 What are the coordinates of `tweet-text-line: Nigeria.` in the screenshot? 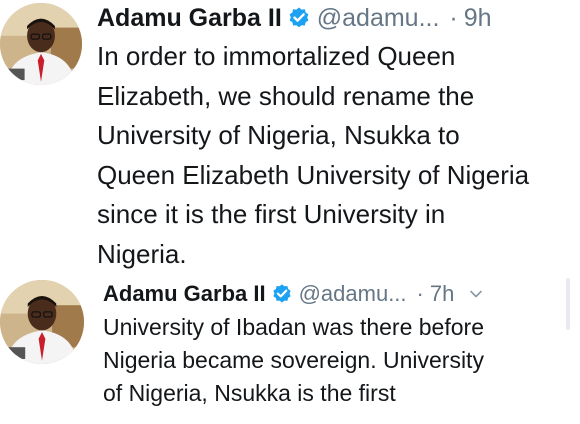 It's located at (142, 253).